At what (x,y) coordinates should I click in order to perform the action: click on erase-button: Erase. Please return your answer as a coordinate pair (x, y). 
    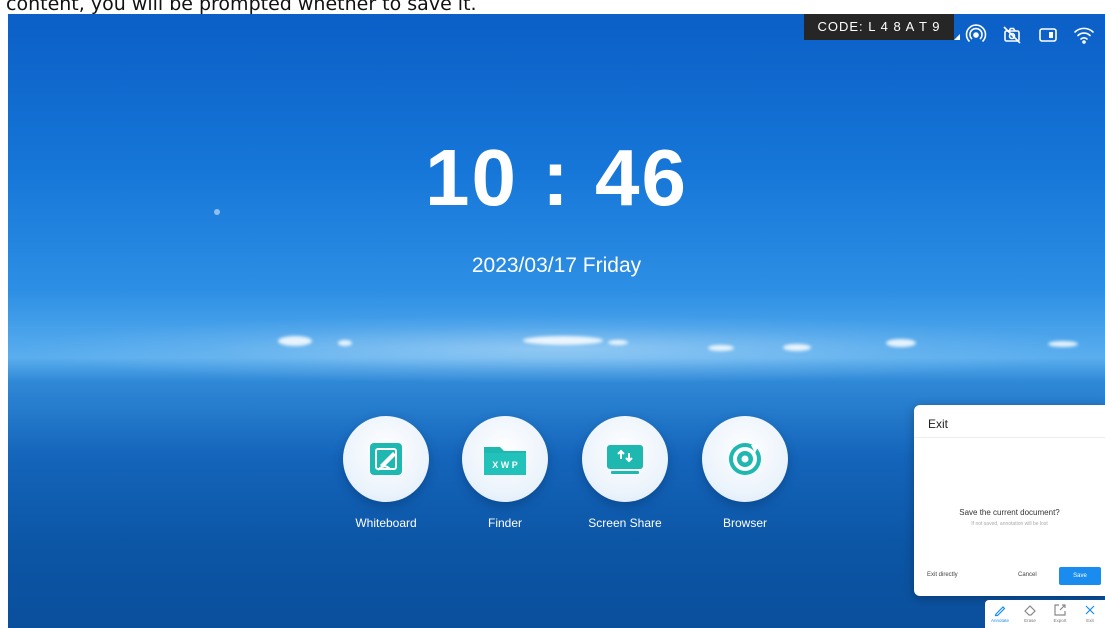
    Looking at the image, I should click on (1030, 612).